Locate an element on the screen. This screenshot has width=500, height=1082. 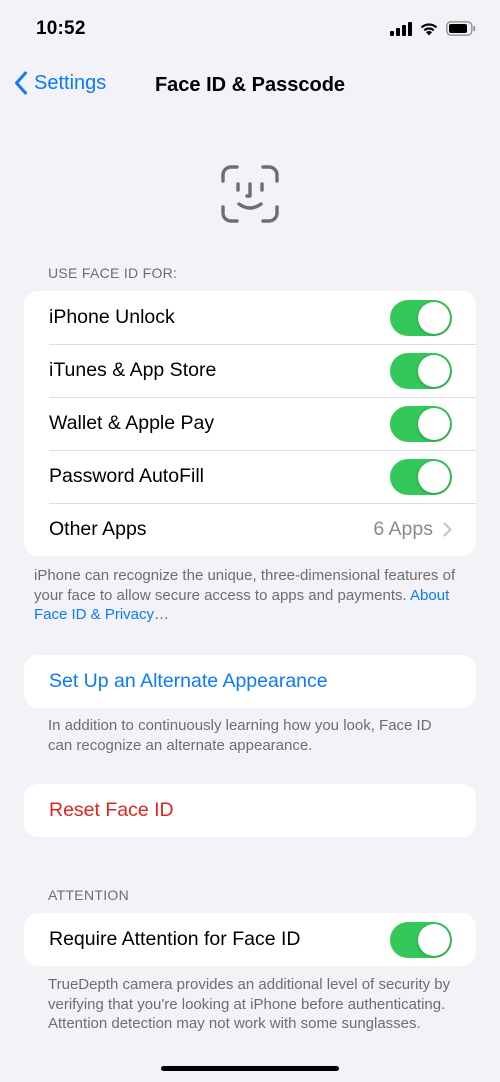
row-label: Password AutoFill is located at coordinates (126, 476).